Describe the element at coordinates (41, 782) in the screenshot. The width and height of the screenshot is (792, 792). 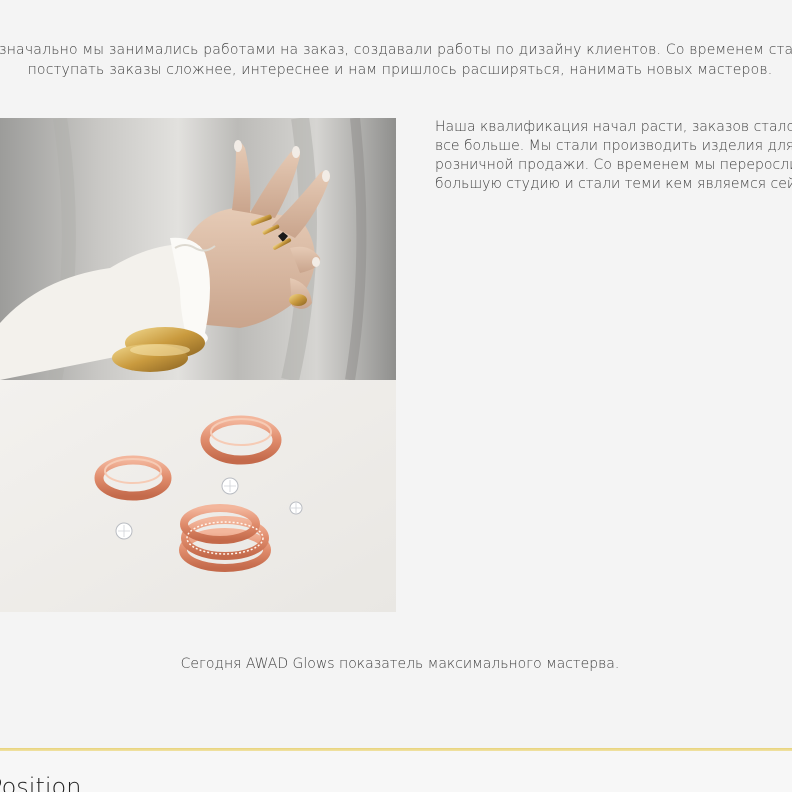
I see `position-heading: Position` at that location.